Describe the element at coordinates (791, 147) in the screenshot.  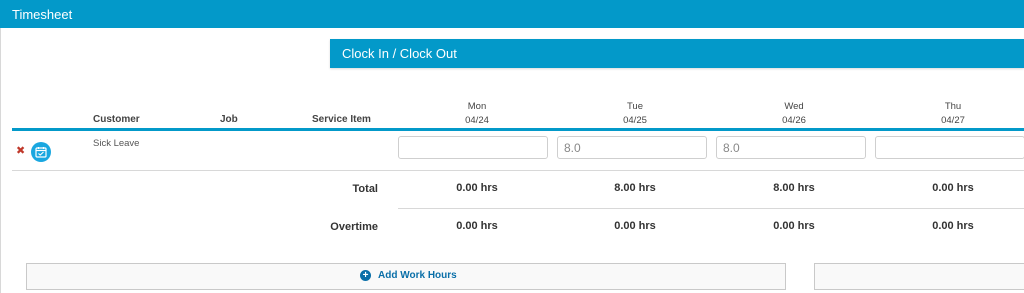
I see `hours-input-wed` at that location.